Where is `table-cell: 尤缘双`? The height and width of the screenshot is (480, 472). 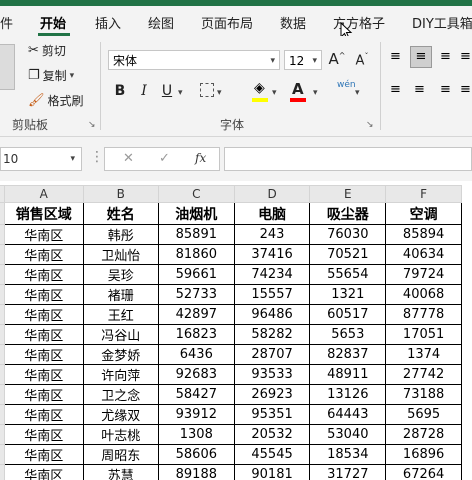 table-cell: 尤缘双 is located at coordinates (120, 414).